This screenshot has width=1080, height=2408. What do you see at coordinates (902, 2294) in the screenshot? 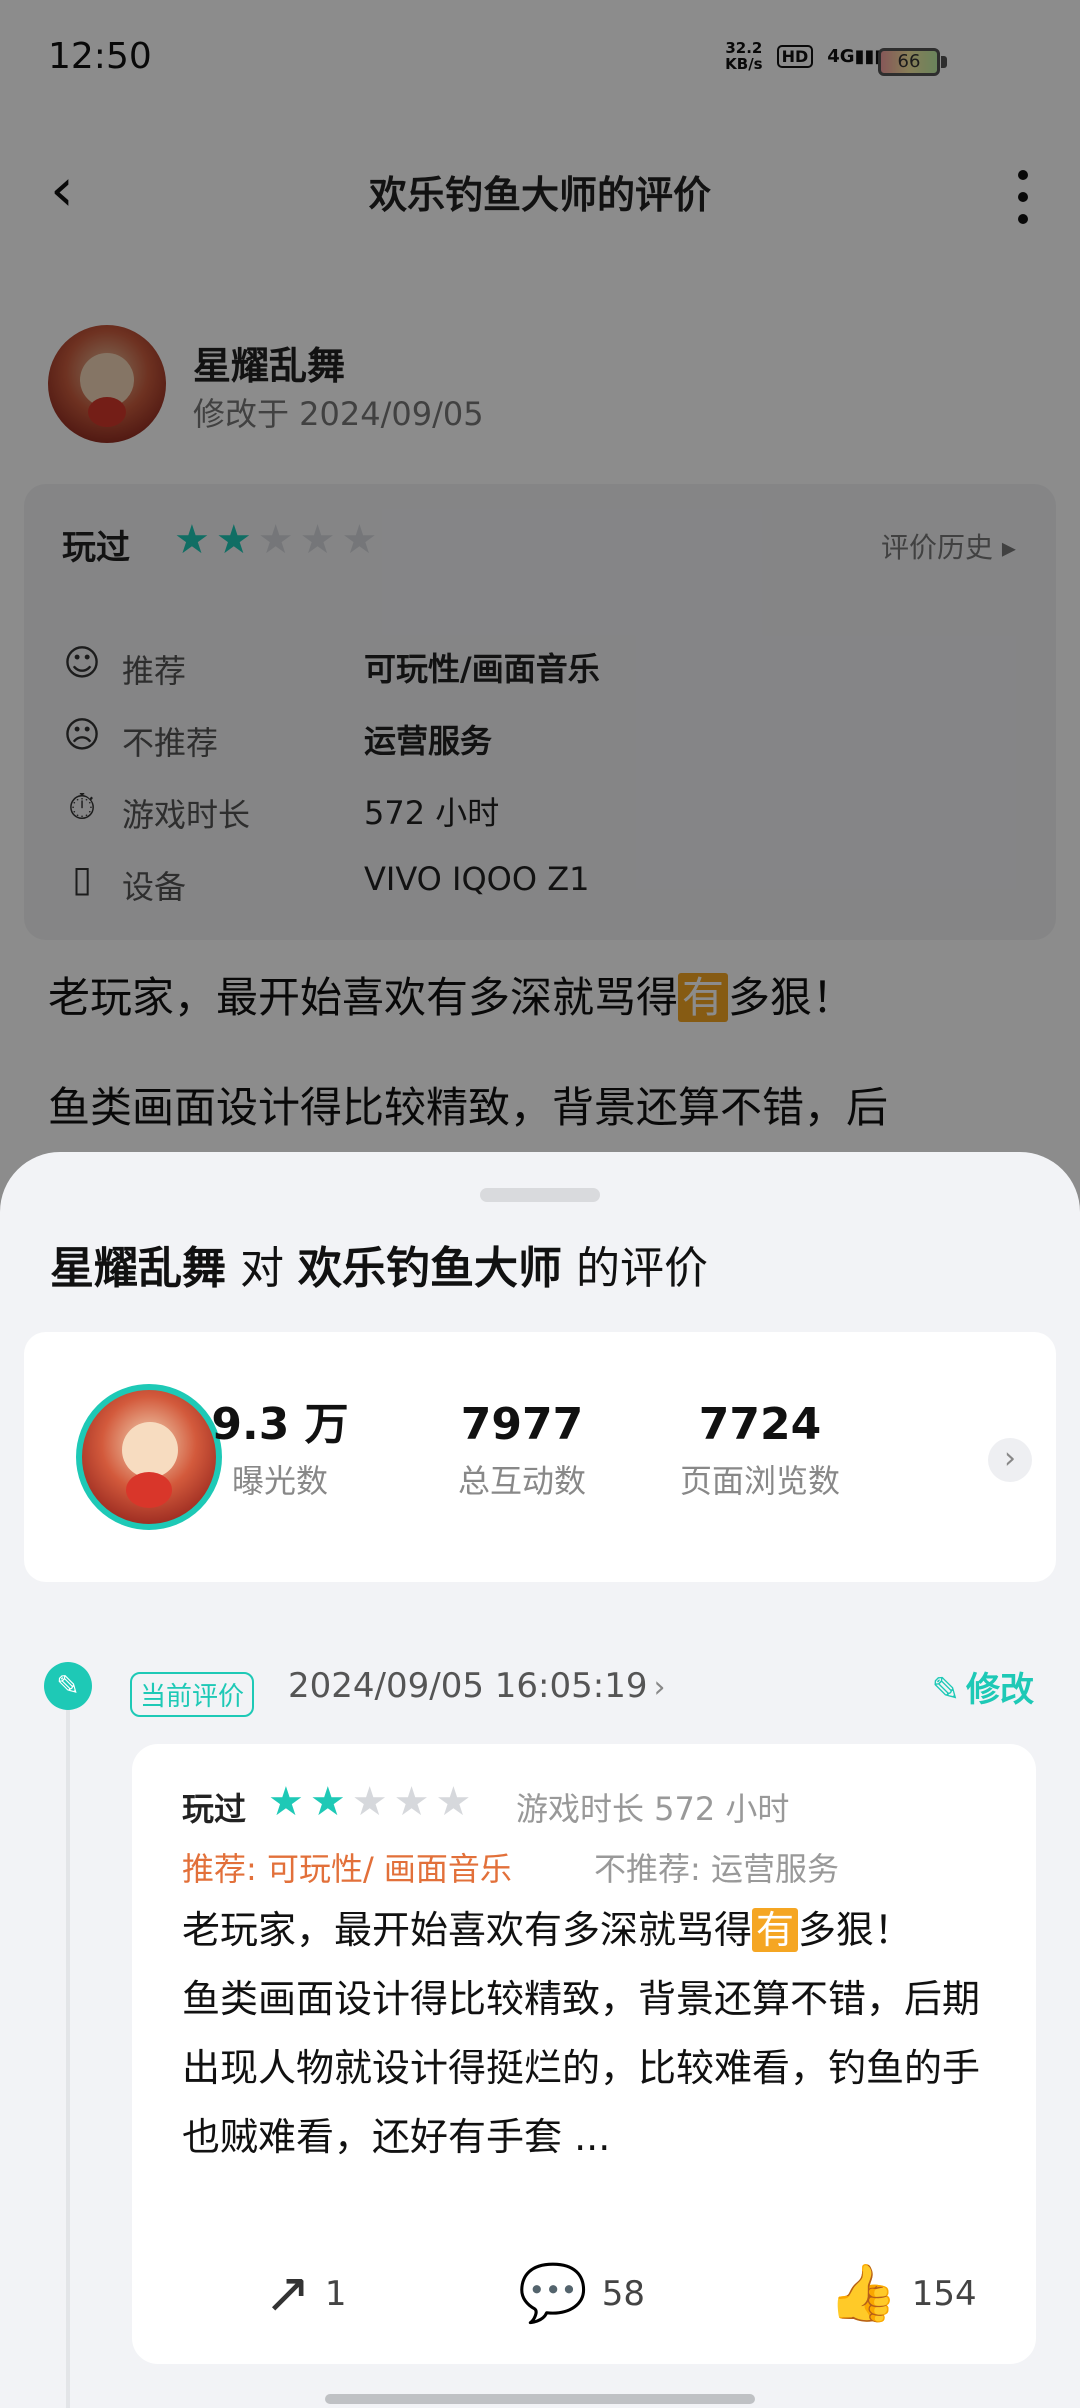
I see `like-button: 👍 154` at bounding box center [902, 2294].